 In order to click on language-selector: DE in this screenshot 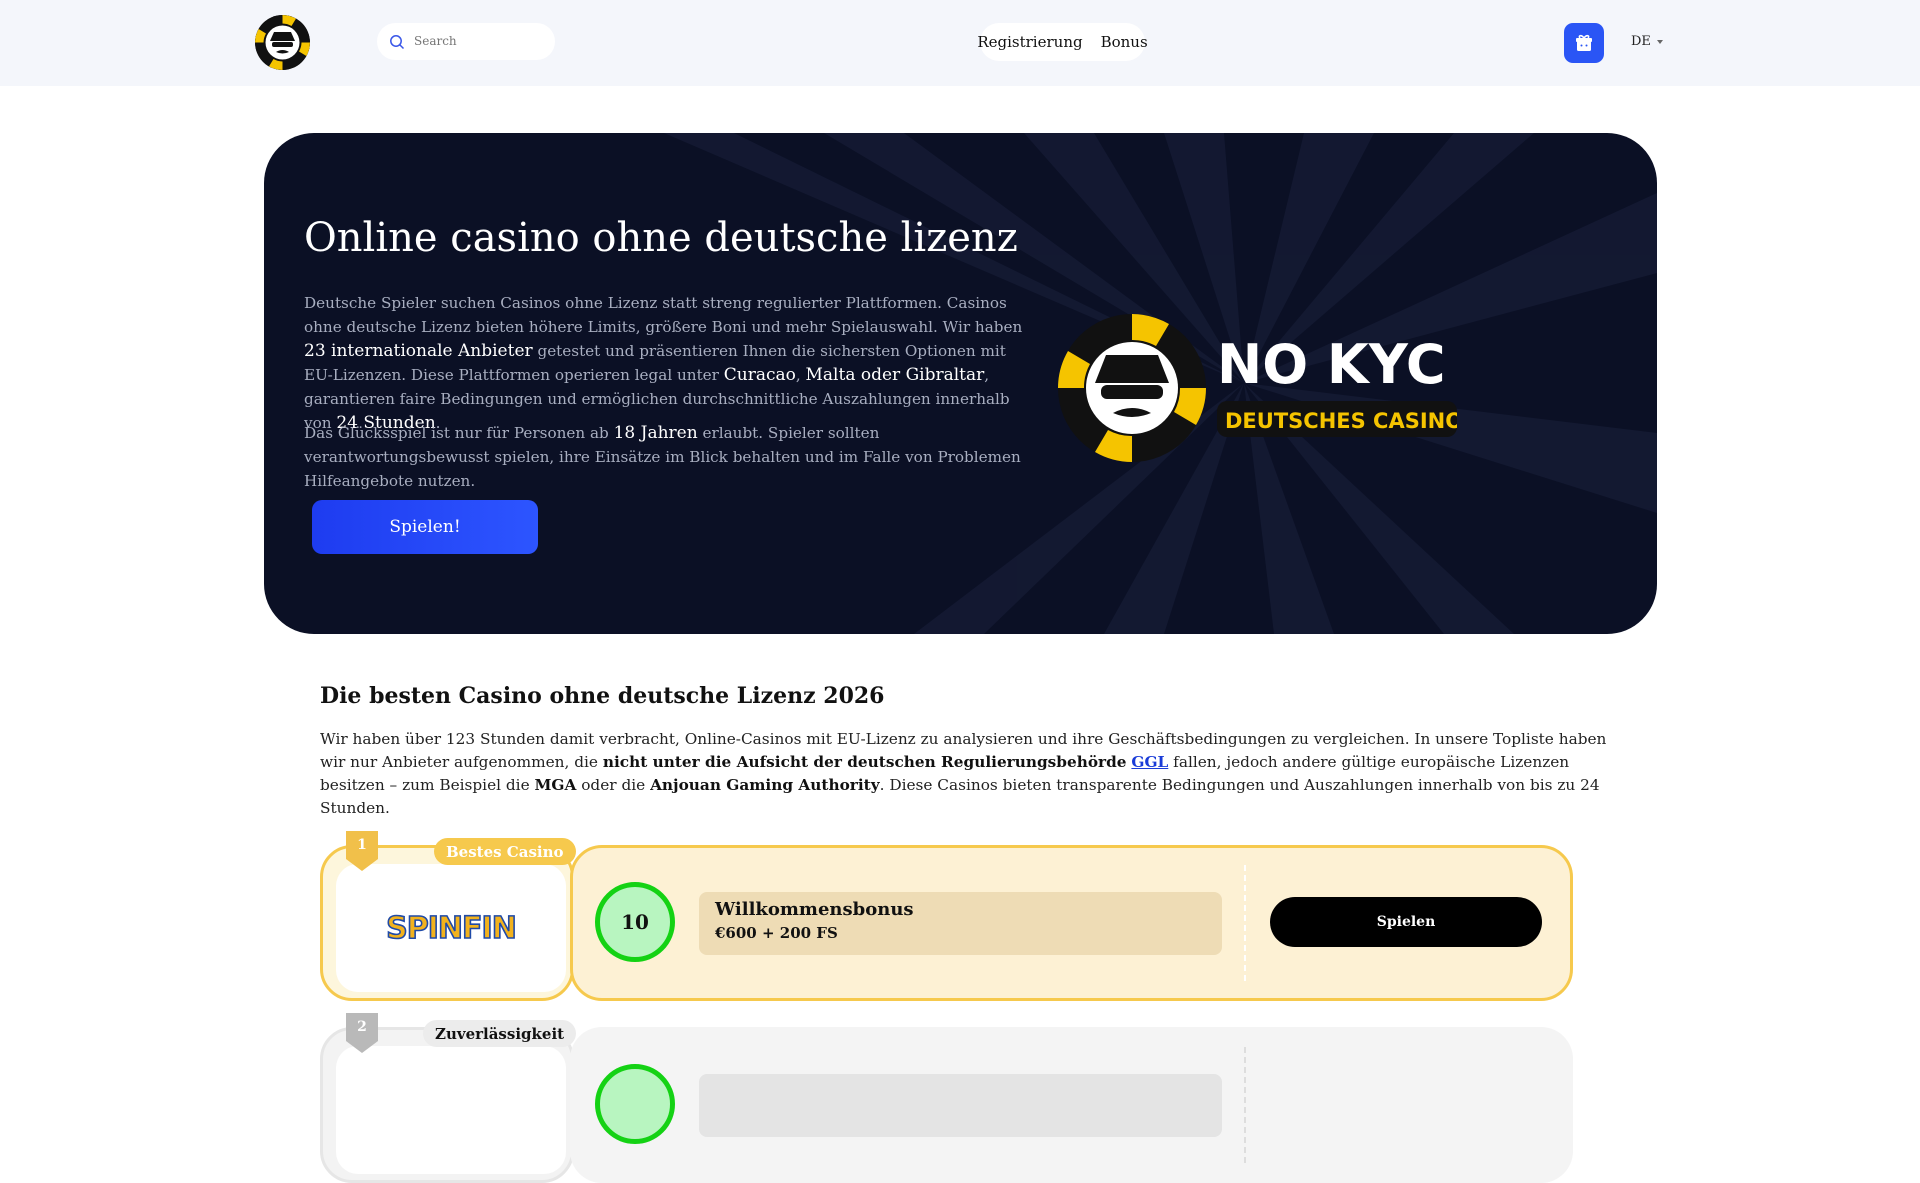, I will do `click(1647, 41)`.